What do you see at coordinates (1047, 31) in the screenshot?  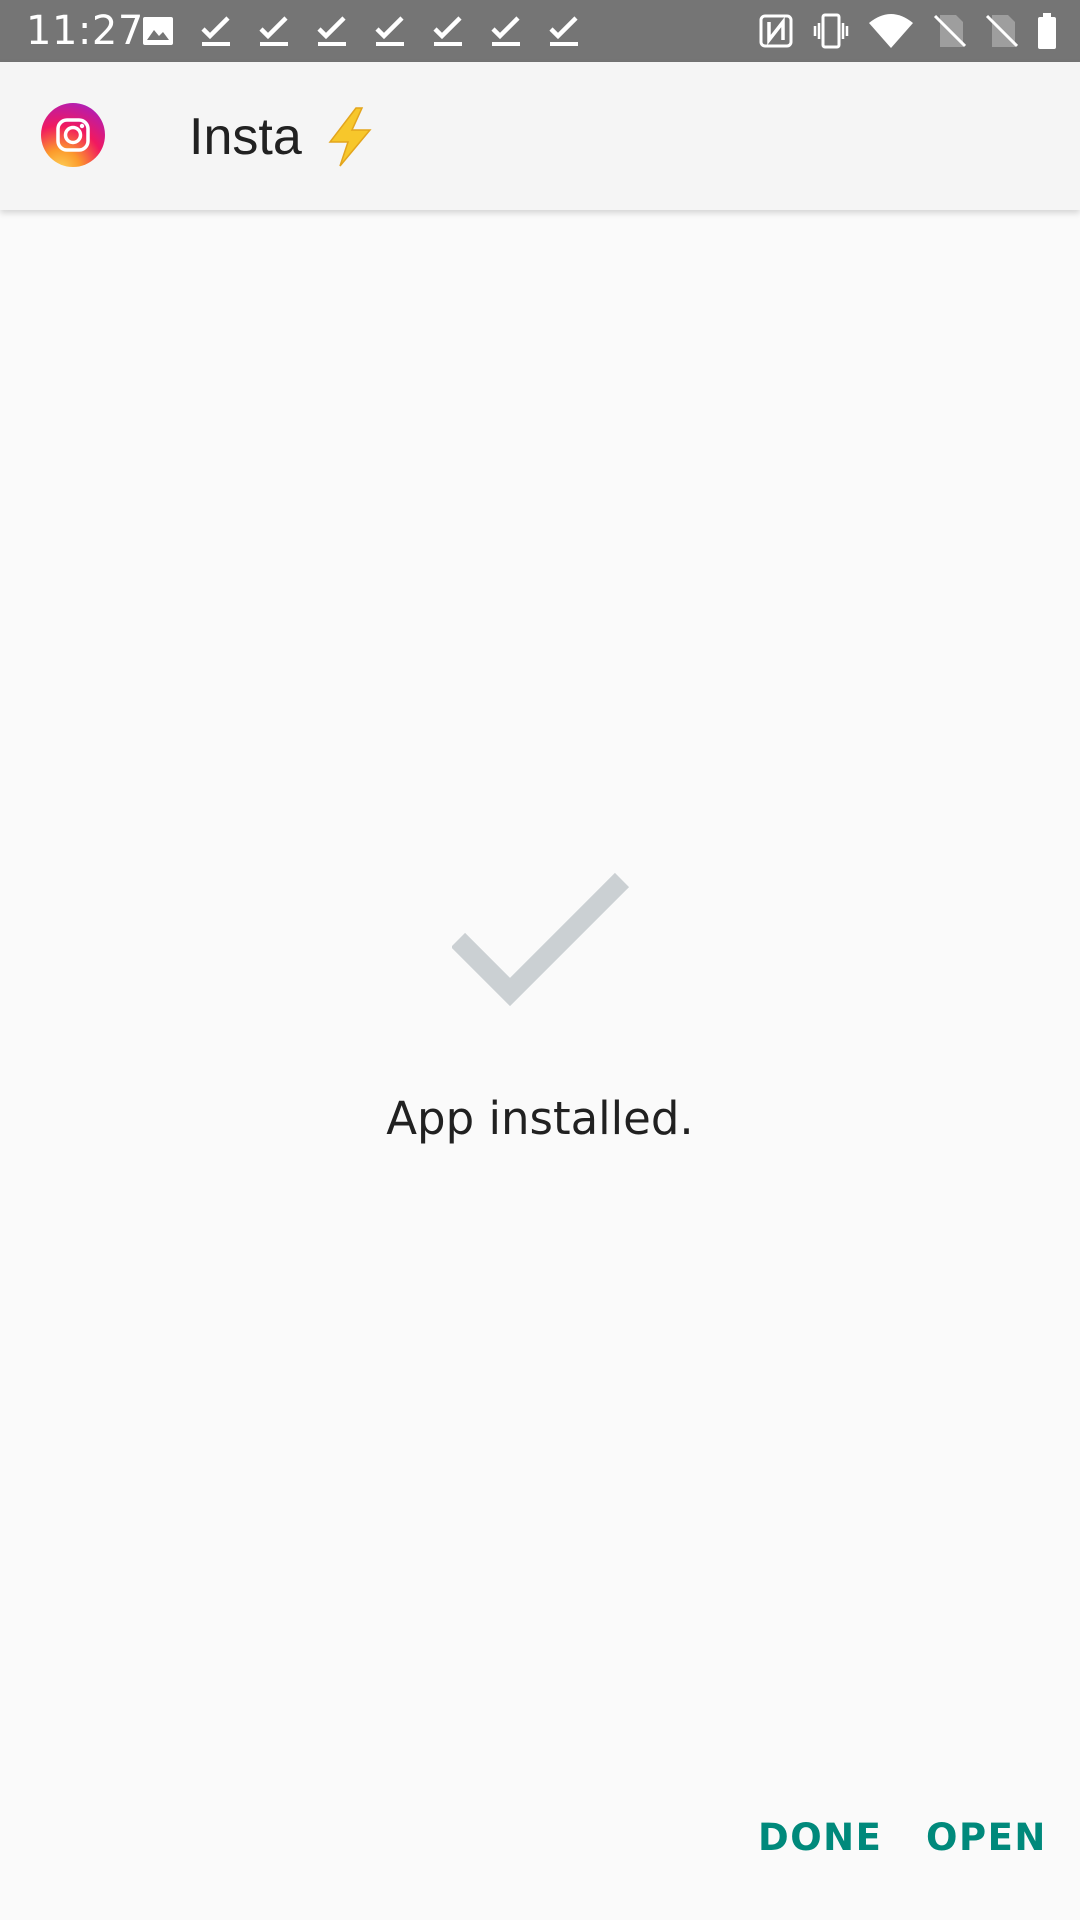 I see `battery-icon` at bounding box center [1047, 31].